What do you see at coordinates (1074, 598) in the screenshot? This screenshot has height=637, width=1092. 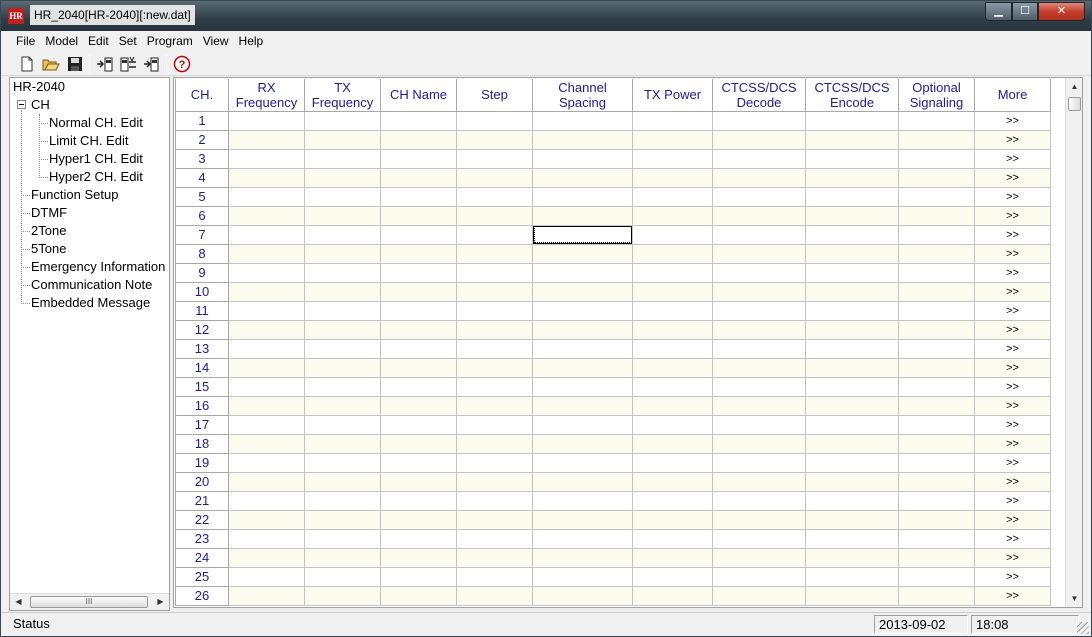 I see `scroll-down-icon: ▼` at bounding box center [1074, 598].